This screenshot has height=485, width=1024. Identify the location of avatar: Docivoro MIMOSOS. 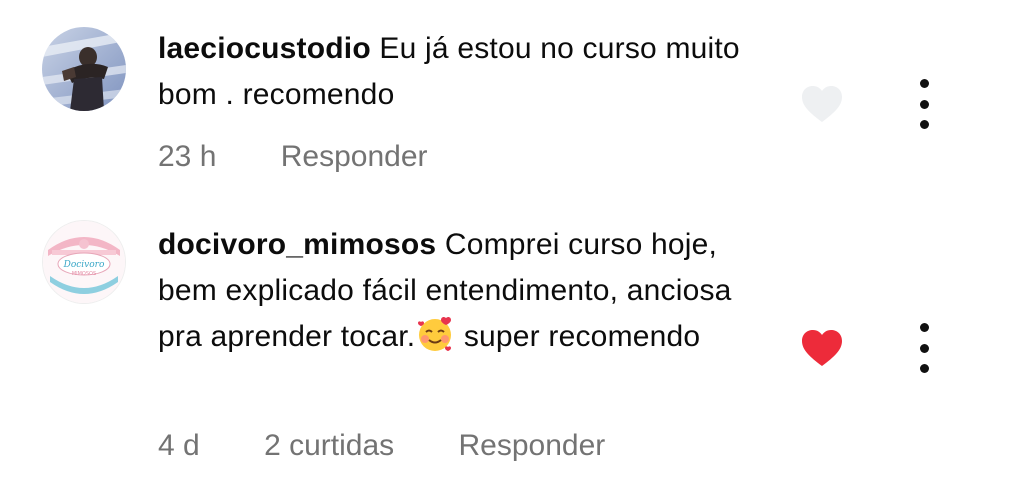
(84, 262).